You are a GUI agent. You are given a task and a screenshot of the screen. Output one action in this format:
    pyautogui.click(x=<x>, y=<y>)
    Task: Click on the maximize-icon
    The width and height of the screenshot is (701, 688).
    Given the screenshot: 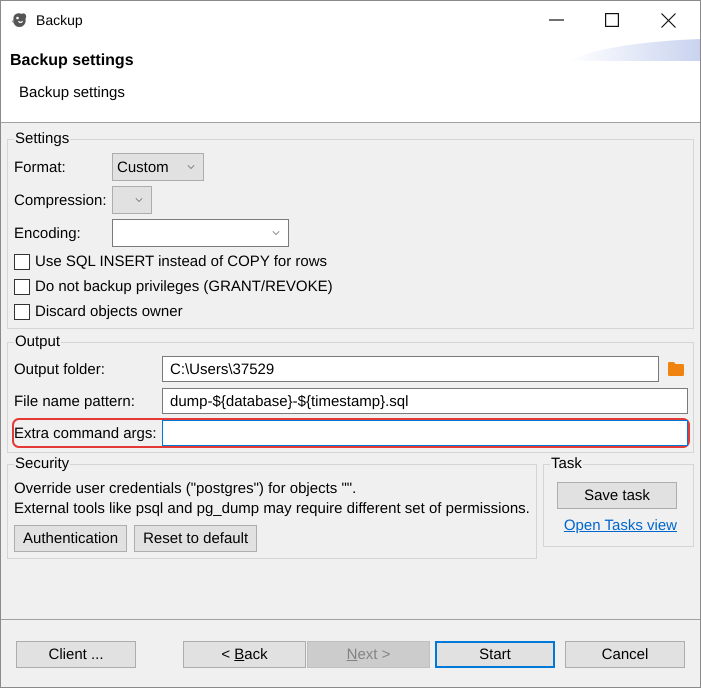 What is the action you would take?
    pyautogui.click(x=612, y=20)
    